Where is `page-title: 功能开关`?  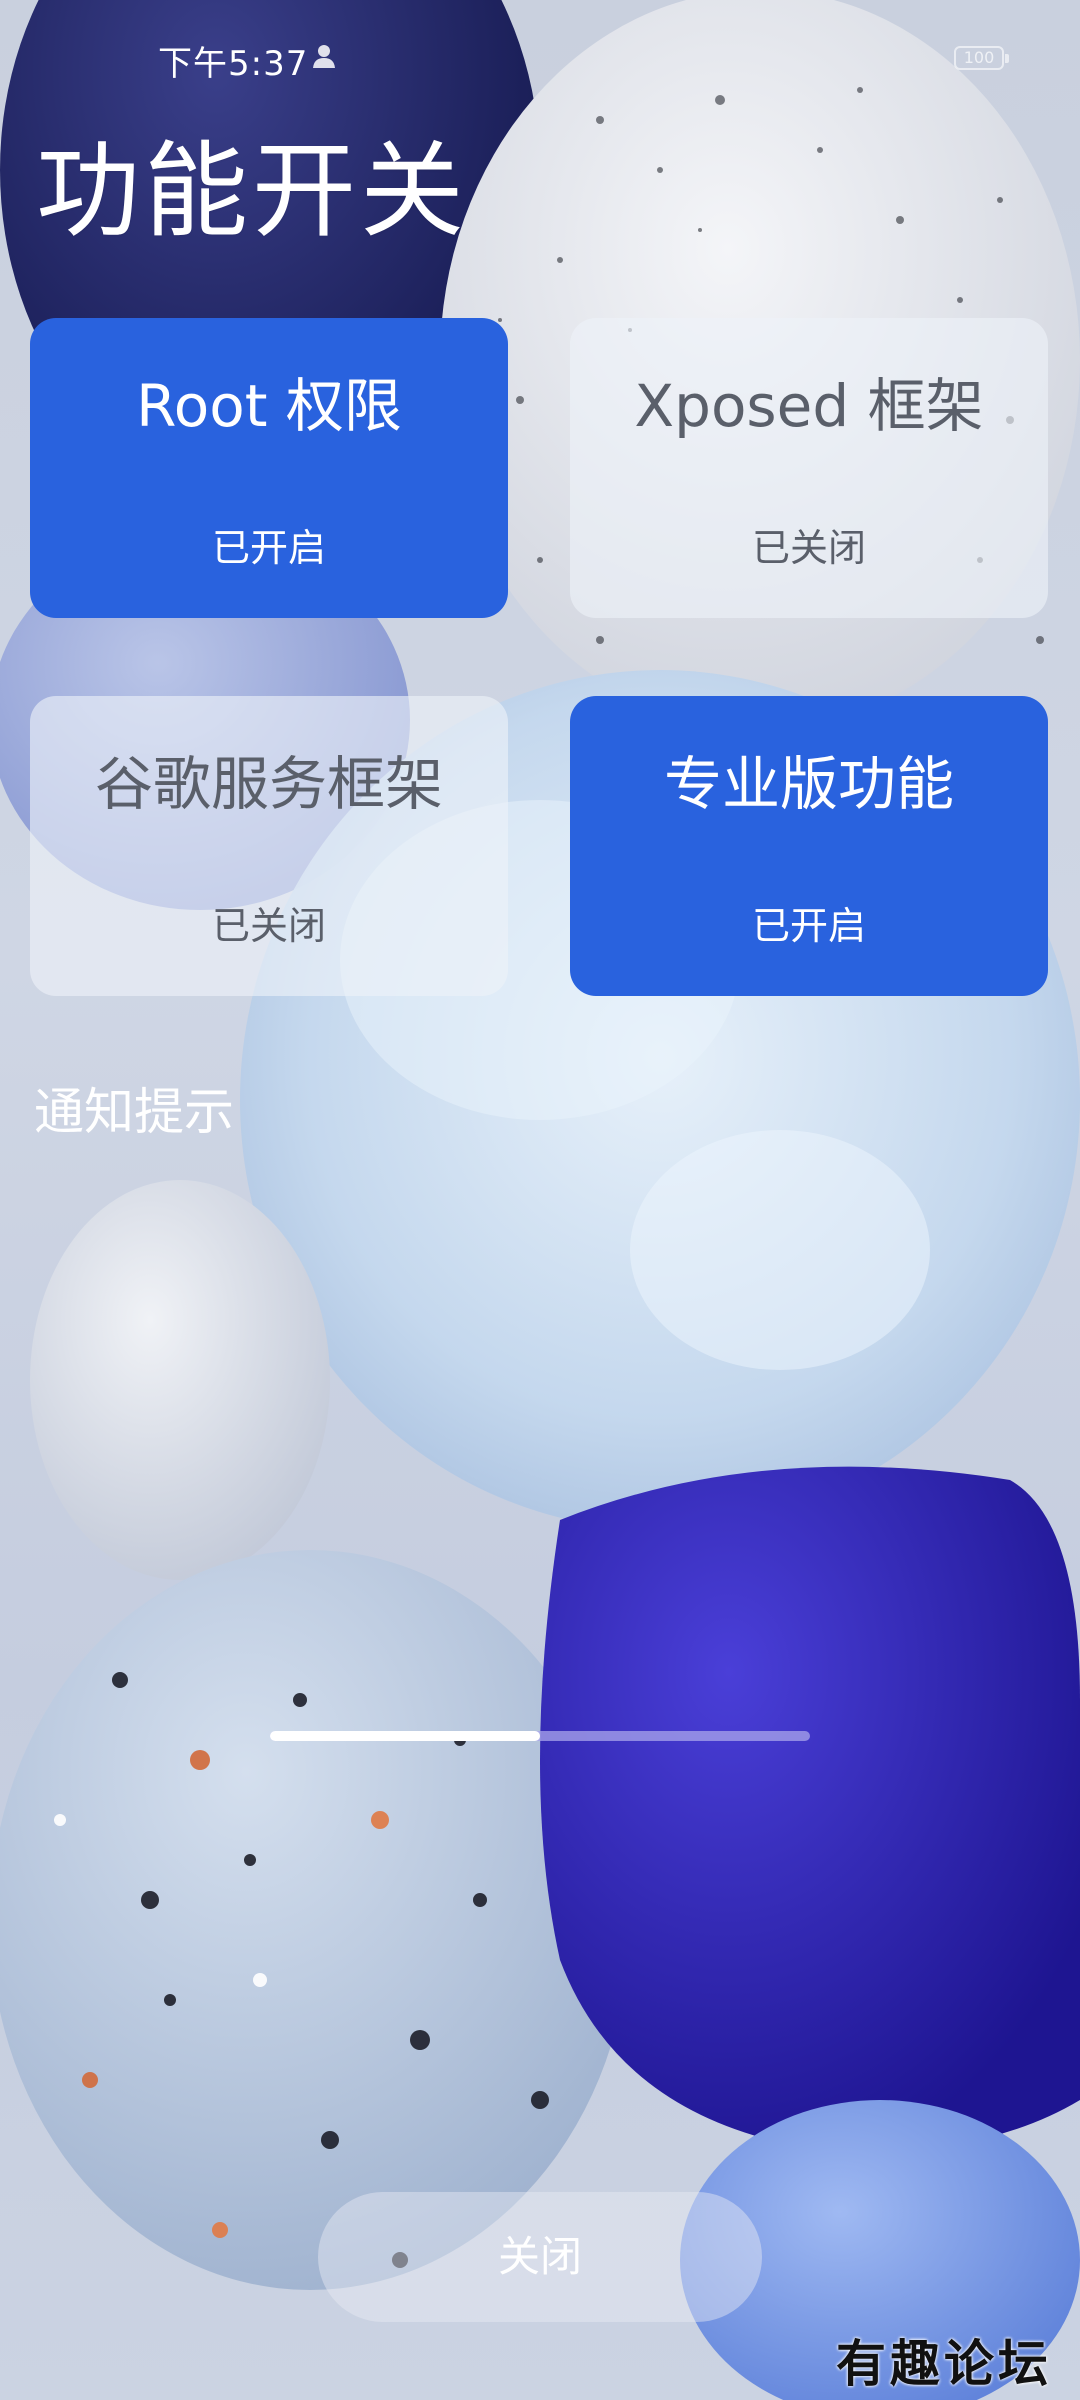
page-title: 功能开关 is located at coordinates (252, 191).